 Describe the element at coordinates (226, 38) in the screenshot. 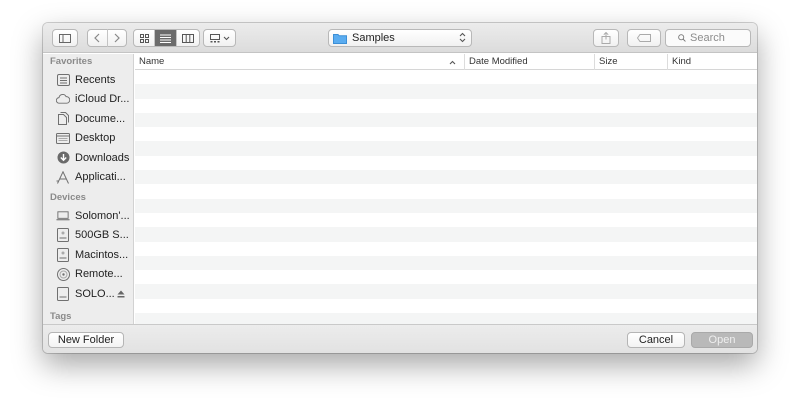

I see `chevron-down-icon` at that location.